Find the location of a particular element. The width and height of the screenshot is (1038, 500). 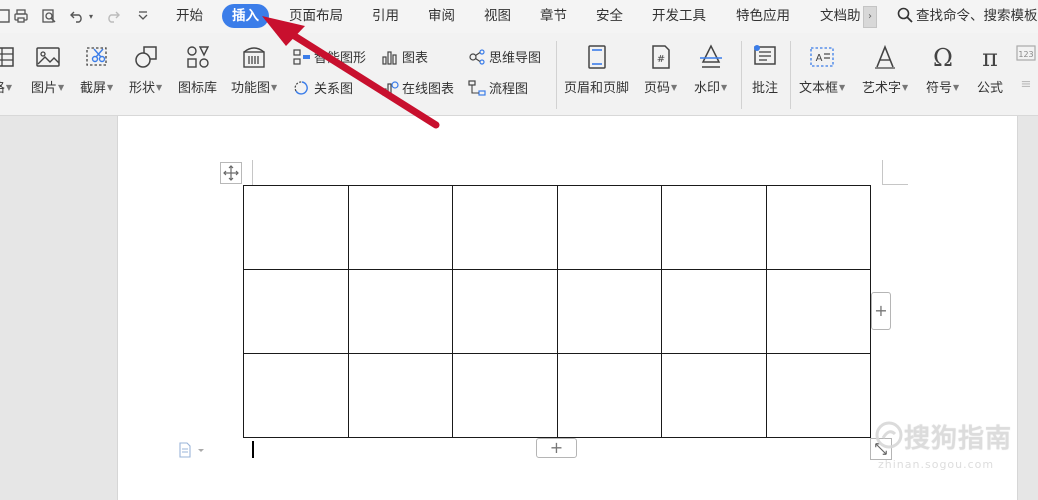

tab-doc-assistant: 文档助 is located at coordinates (840, 16).